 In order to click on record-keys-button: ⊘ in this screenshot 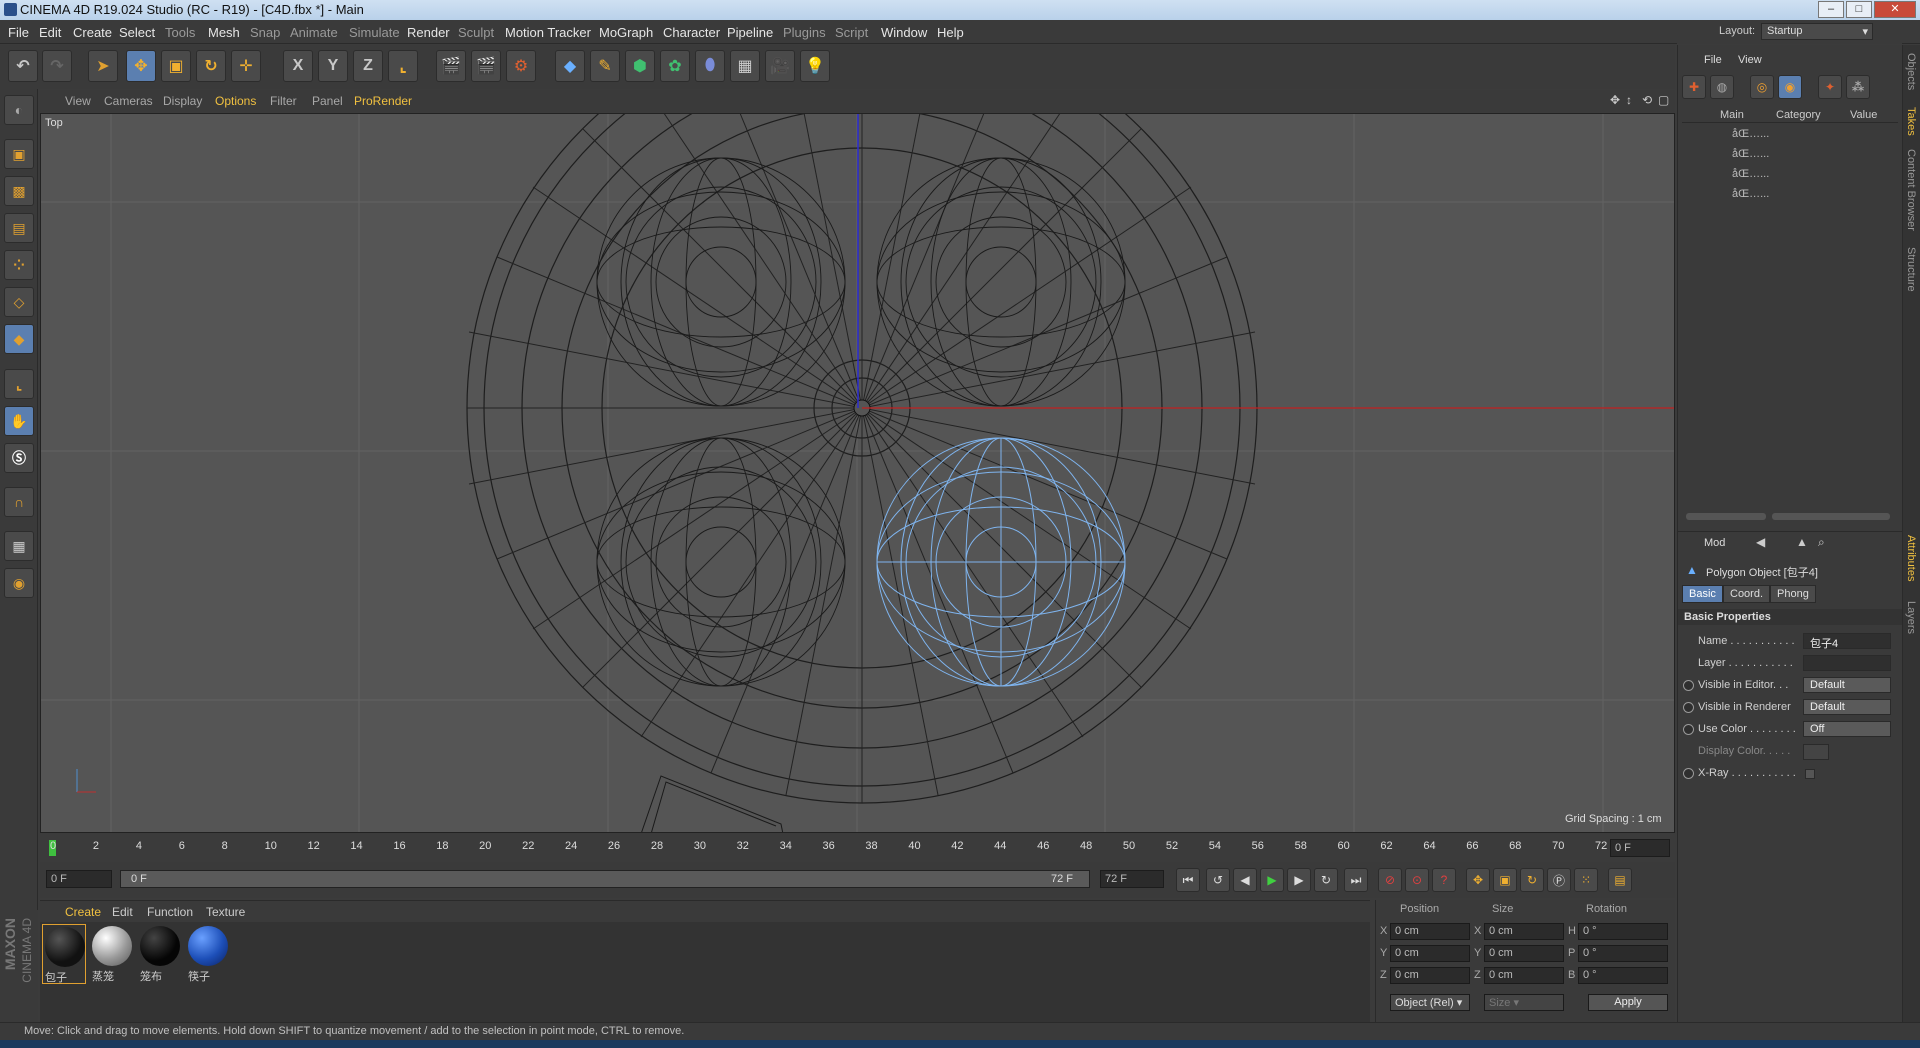, I will do `click(1390, 880)`.